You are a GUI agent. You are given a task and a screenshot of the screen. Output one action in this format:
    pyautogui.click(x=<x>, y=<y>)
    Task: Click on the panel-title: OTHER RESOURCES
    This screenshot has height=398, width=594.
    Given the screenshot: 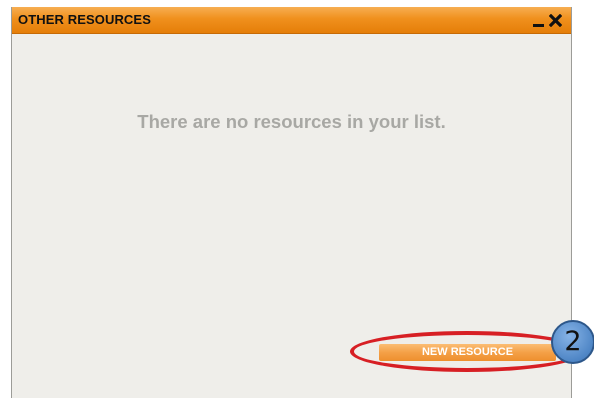 What is the action you would take?
    pyautogui.click(x=84, y=19)
    